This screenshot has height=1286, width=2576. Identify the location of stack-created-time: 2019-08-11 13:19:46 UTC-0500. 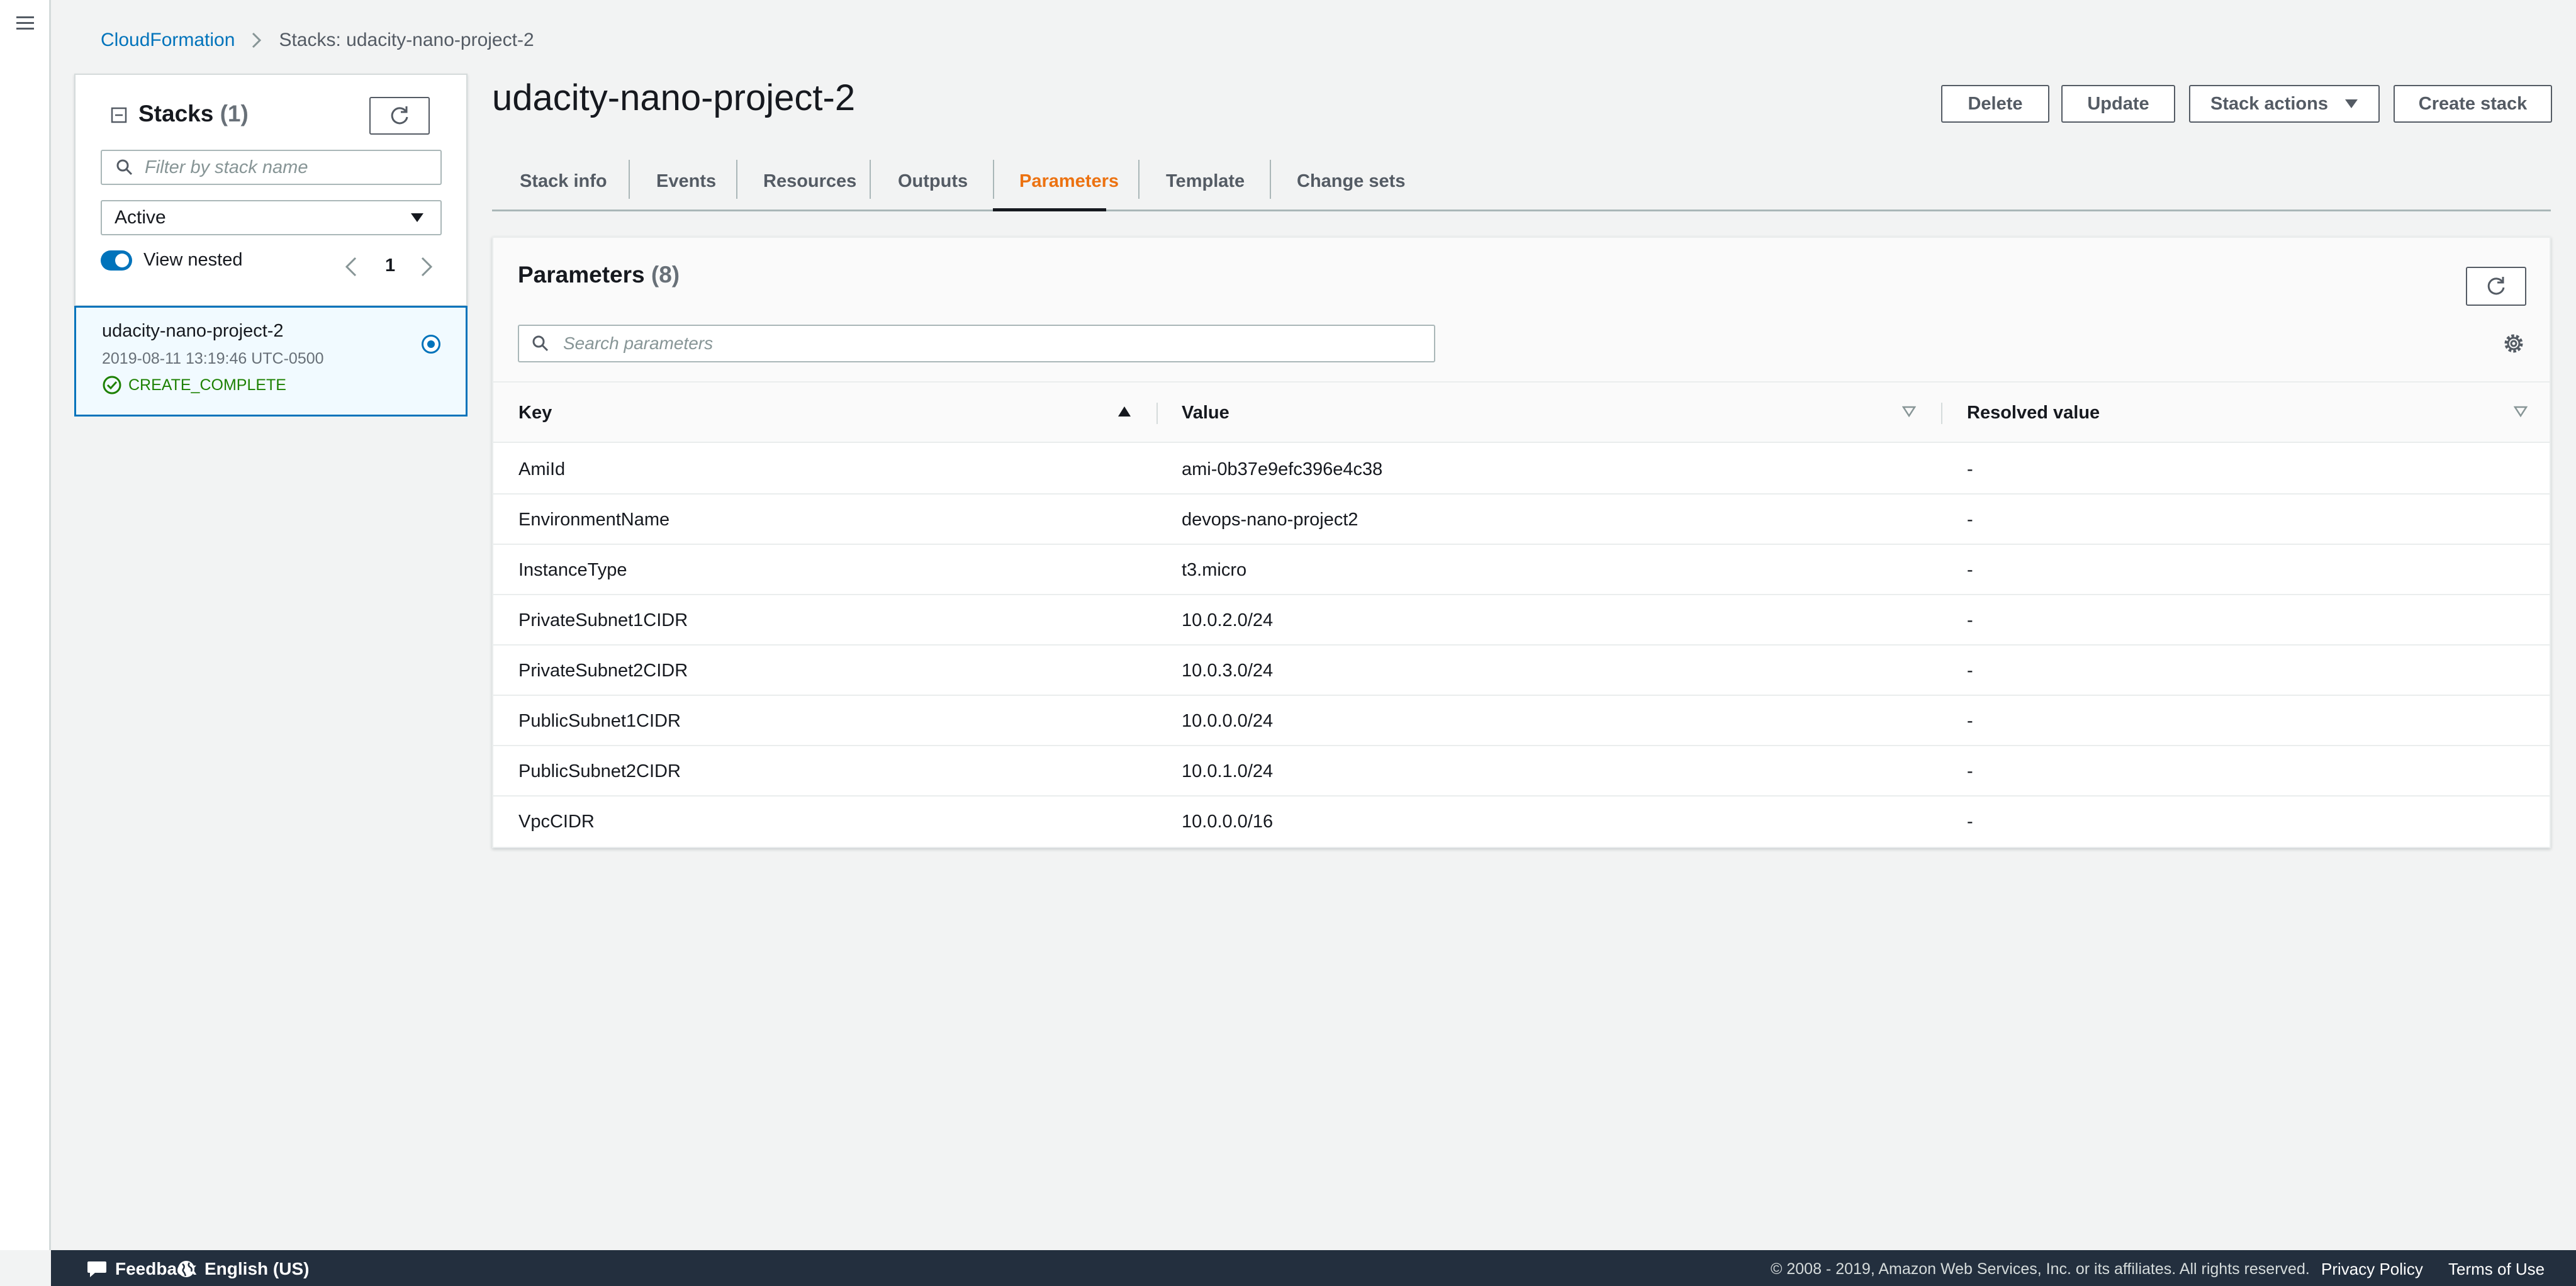
(213, 358).